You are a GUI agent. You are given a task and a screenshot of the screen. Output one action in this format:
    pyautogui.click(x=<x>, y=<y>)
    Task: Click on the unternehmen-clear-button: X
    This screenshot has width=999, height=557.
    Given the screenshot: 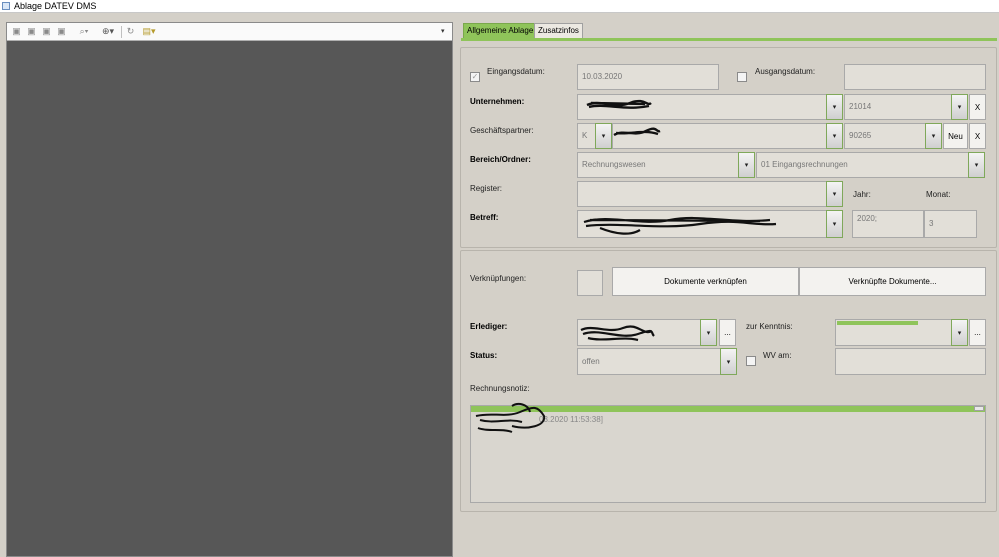 What is the action you would take?
    pyautogui.click(x=977, y=107)
    